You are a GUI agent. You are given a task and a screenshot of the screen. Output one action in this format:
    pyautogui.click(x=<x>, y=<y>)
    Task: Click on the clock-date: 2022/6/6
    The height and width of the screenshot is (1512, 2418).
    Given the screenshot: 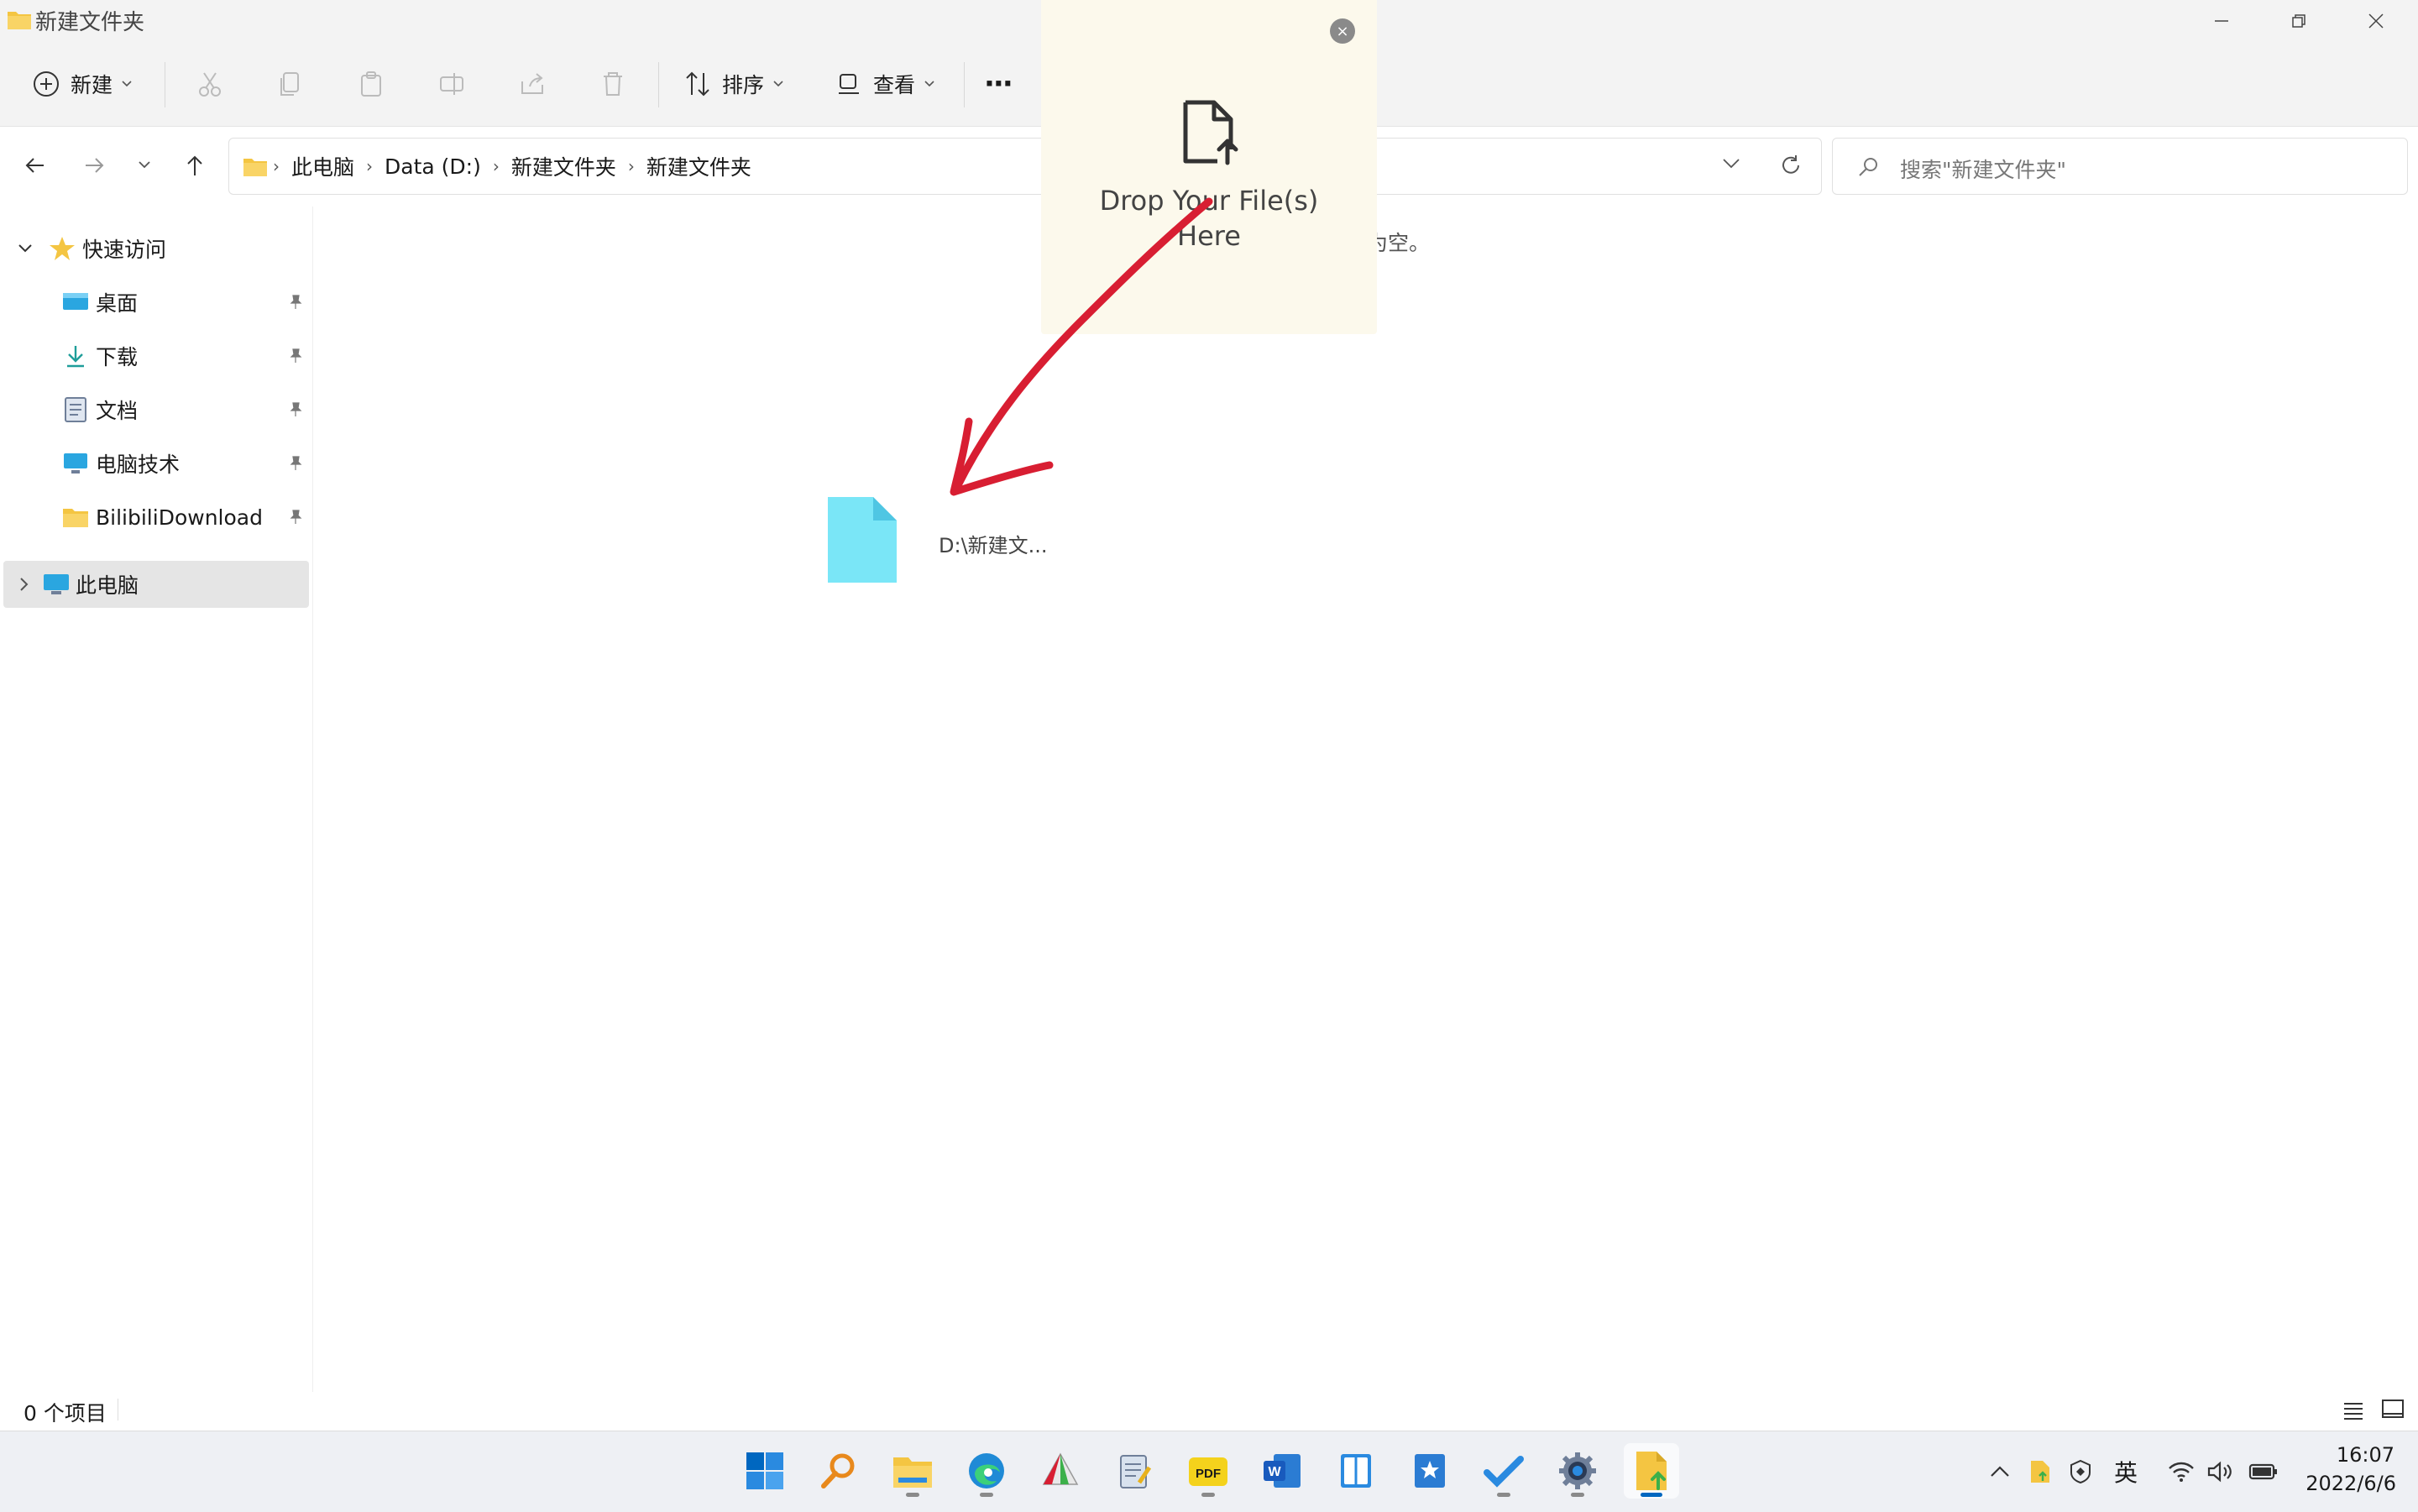 What is the action you would take?
    pyautogui.click(x=2344, y=1483)
    